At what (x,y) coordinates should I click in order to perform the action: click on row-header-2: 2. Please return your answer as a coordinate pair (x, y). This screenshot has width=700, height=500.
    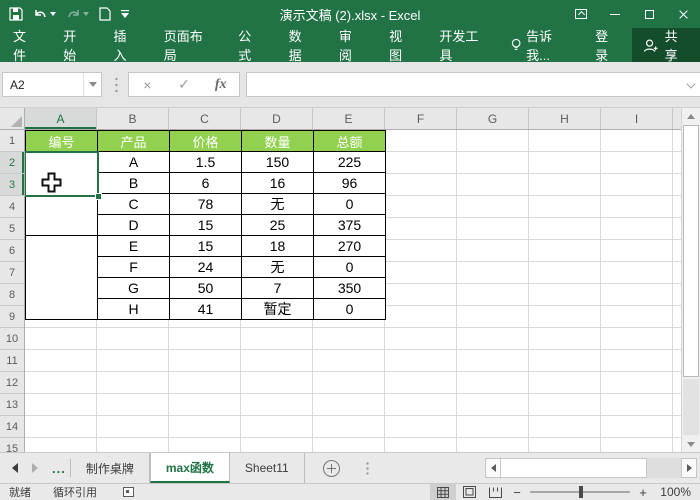
    Looking at the image, I should click on (12, 163).